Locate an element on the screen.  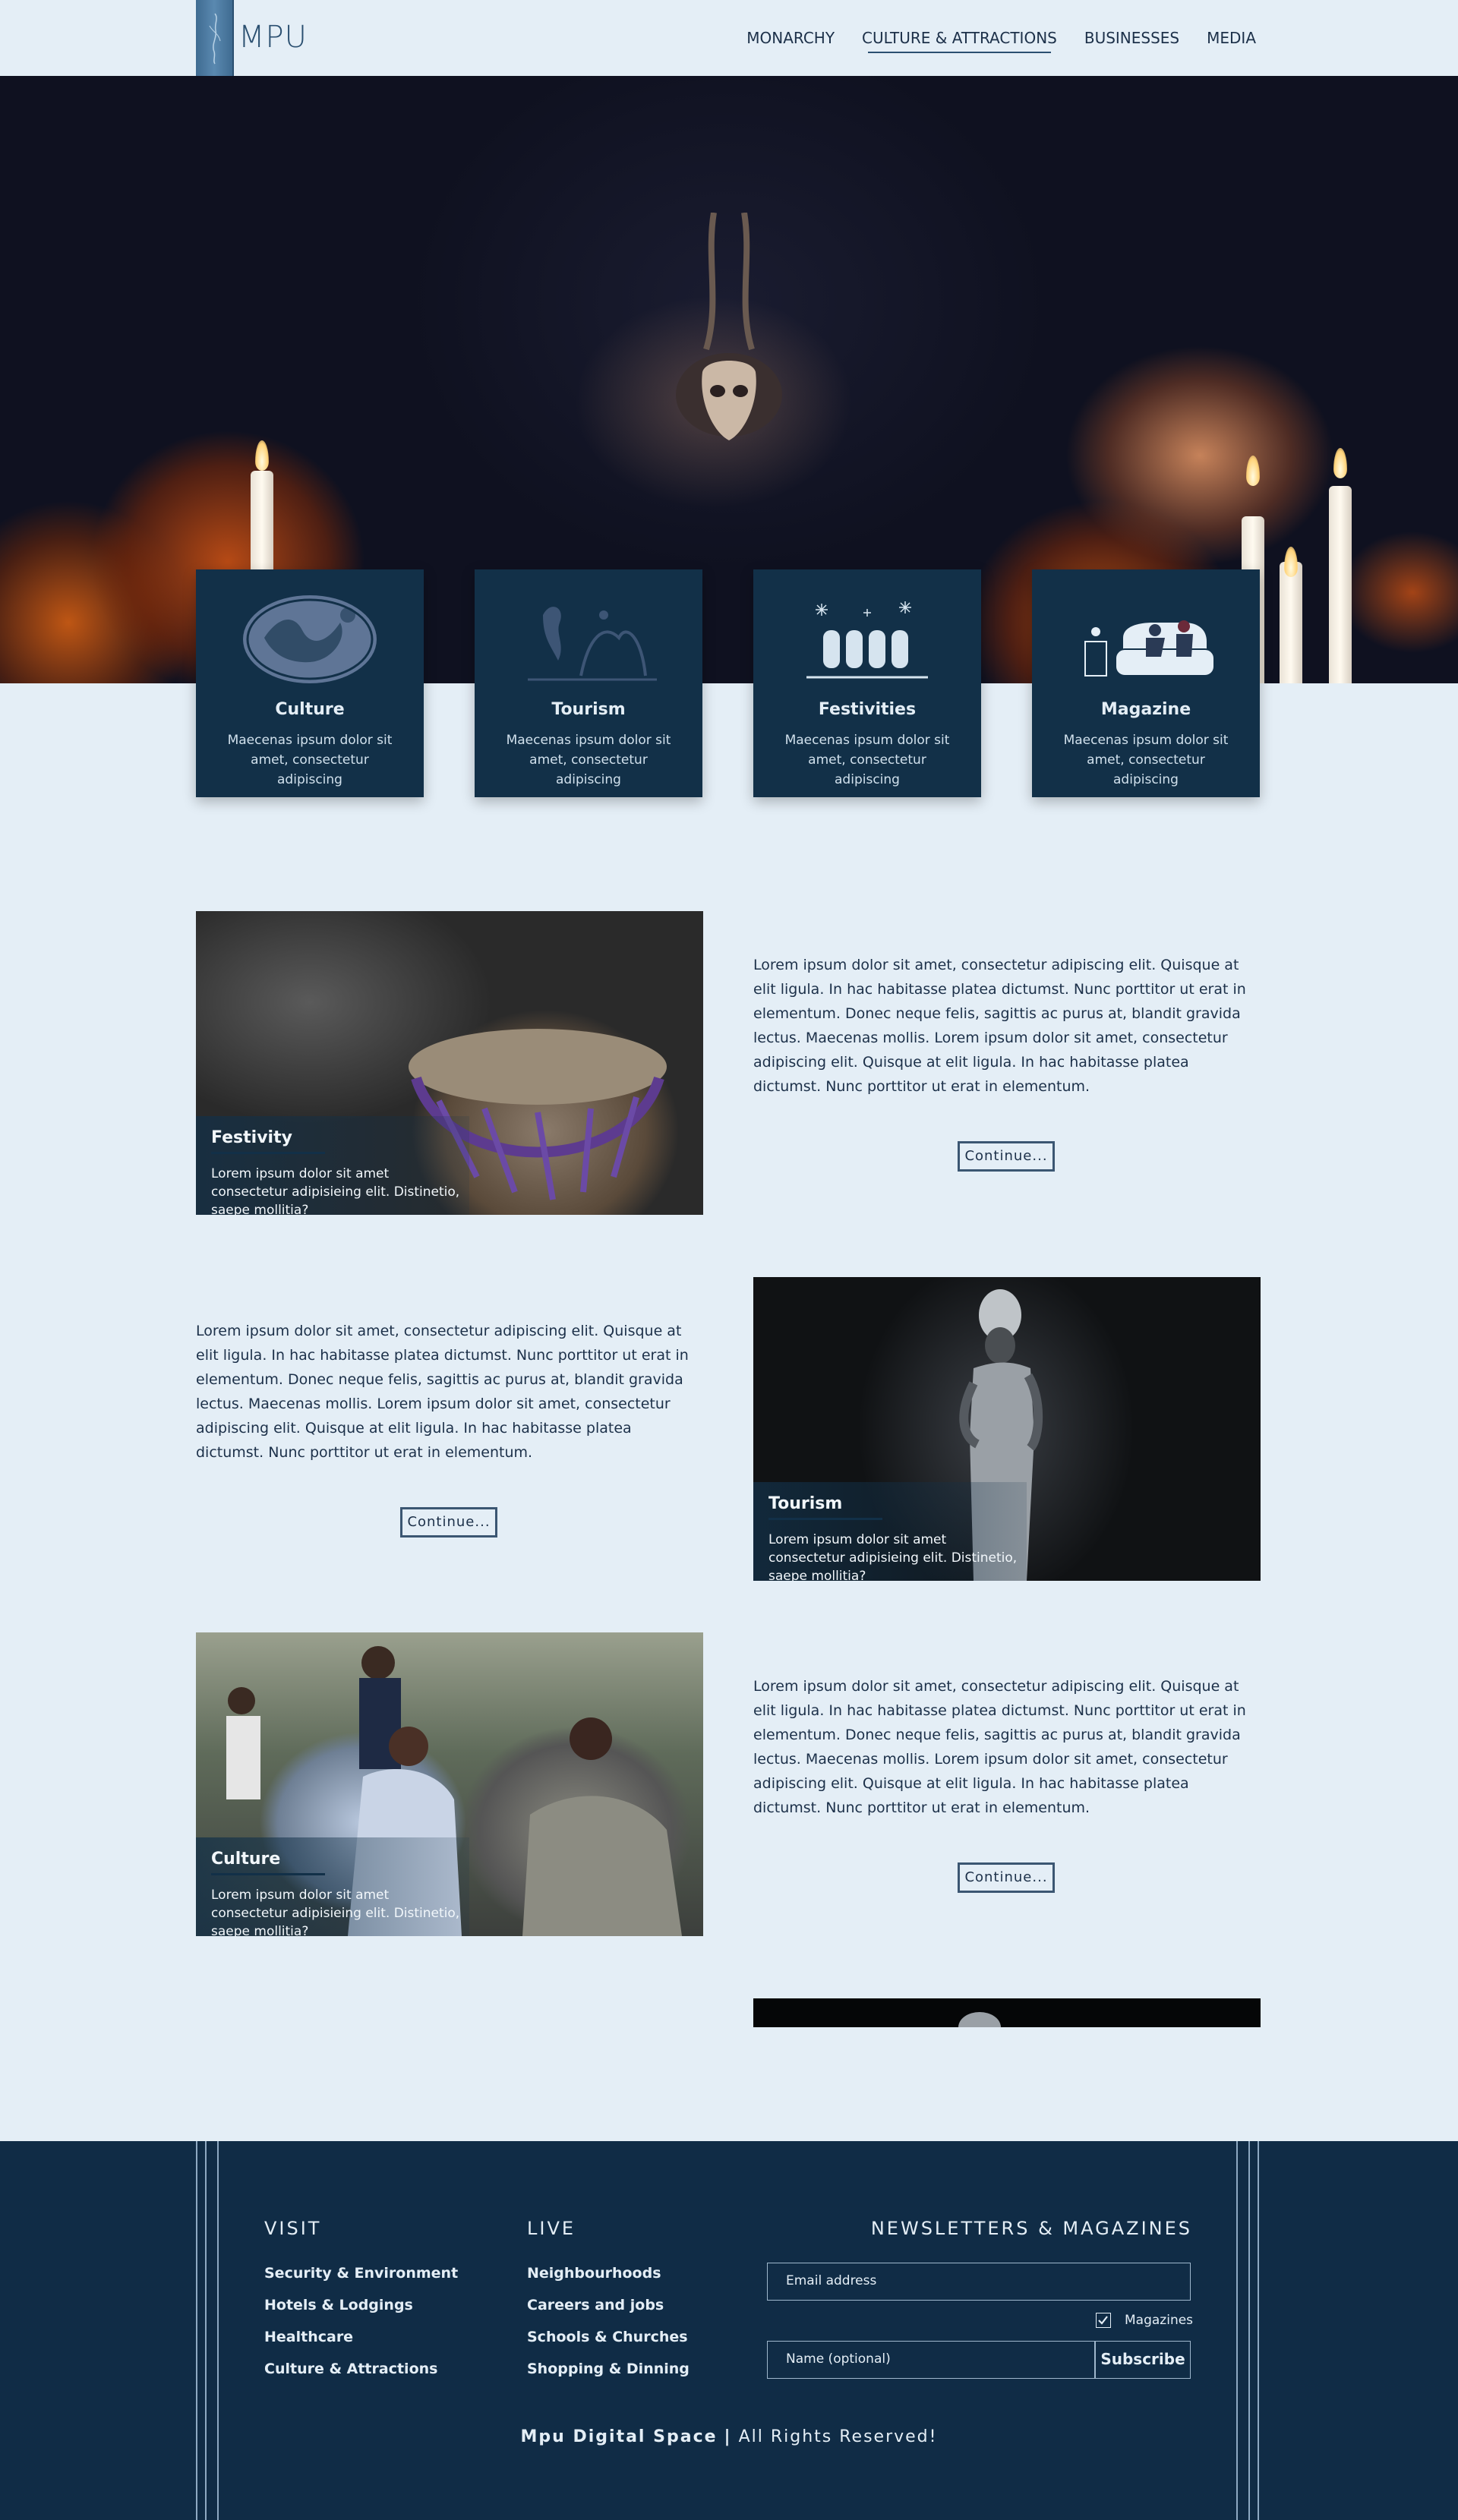
footer-link: Culture & Attractions is located at coordinates (350, 2369).